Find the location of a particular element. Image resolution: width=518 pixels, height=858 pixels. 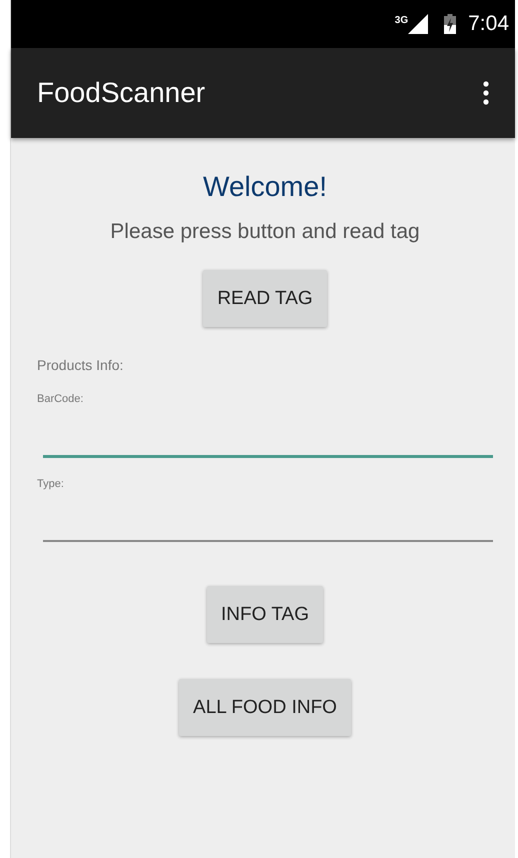

info-tag-button: INFO TAG is located at coordinates (265, 614).